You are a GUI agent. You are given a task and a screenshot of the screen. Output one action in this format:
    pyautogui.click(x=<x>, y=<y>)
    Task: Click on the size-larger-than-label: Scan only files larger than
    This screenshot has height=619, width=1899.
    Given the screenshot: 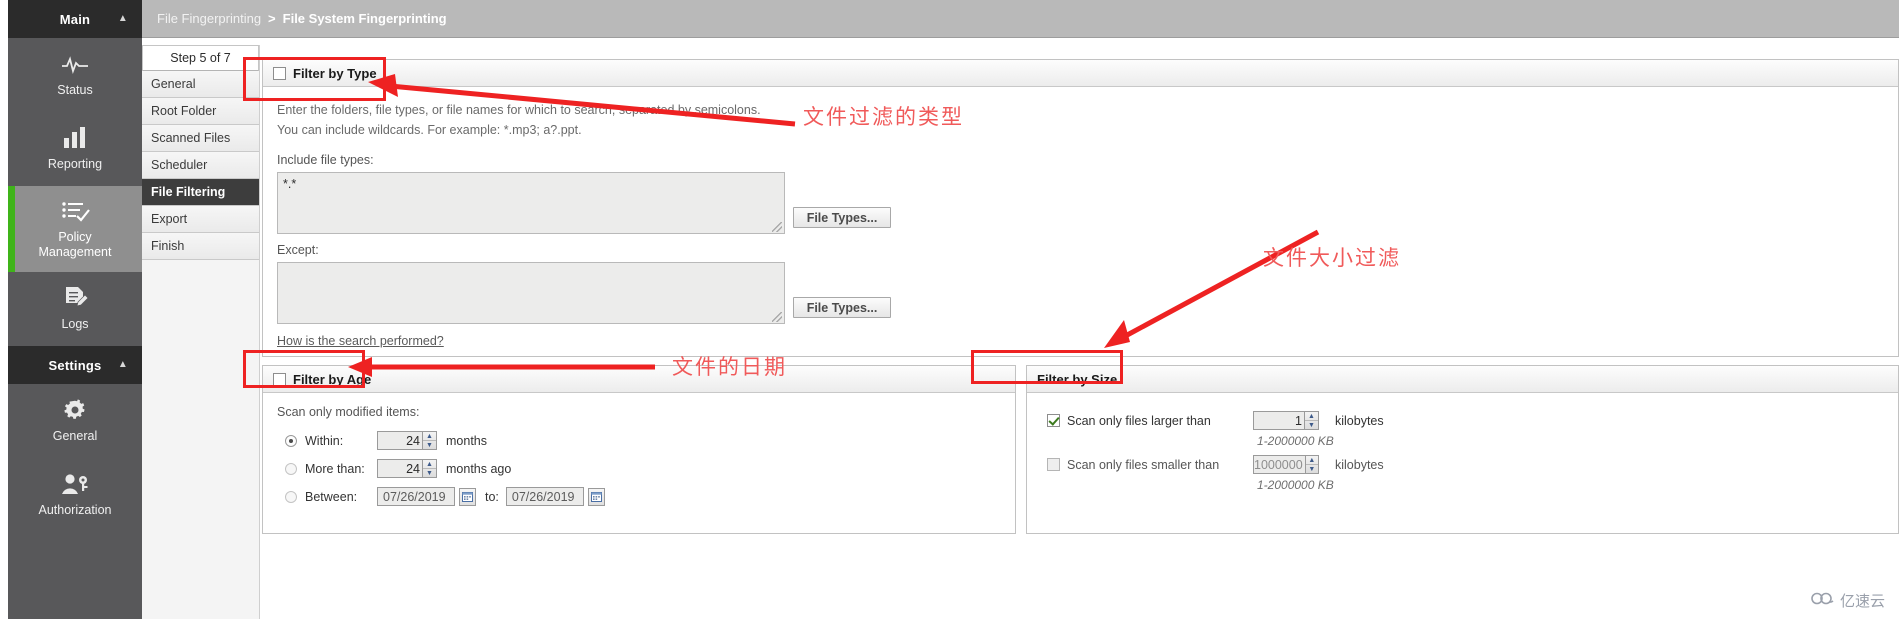 What is the action you would take?
    pyautogui.click(x=1139, y=420)
    